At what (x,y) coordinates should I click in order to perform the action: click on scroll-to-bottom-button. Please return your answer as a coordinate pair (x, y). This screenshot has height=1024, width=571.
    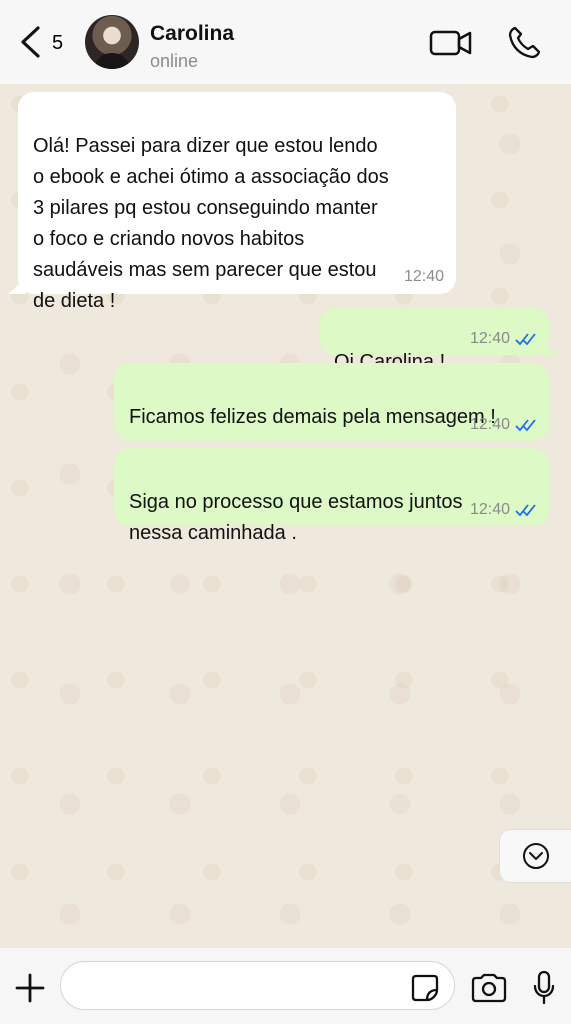
    Looking at the image, I should click on (535, 856).